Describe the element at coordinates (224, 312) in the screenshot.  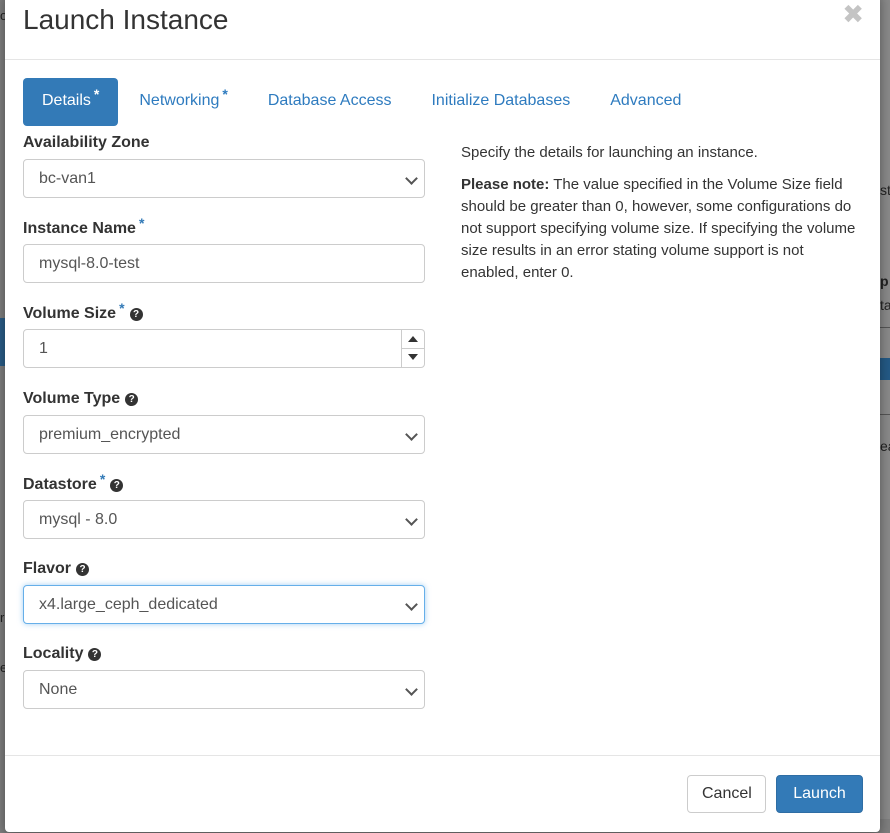
I see `volume-size-label: Volume Size *?` at that location.